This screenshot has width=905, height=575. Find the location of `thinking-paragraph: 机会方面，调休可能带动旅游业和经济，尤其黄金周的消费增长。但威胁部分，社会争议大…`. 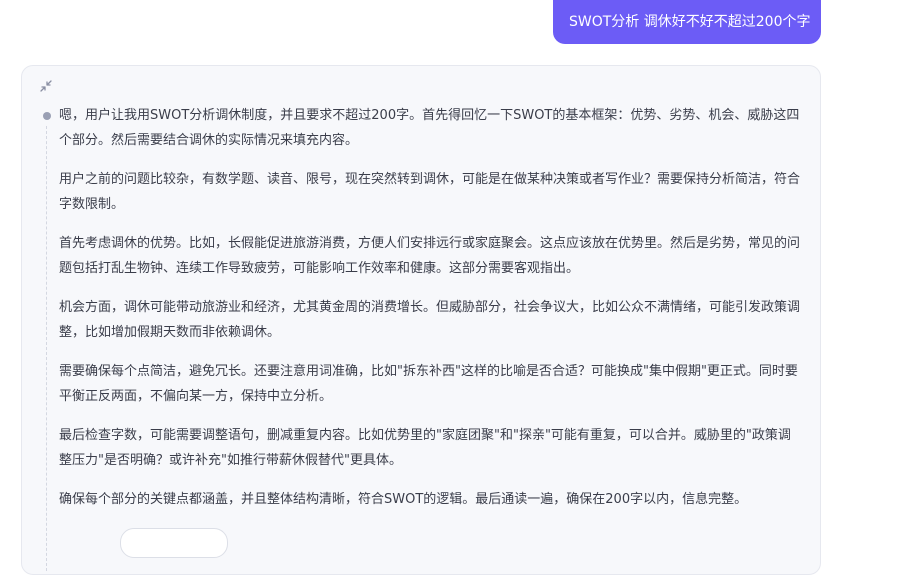

thinking-paragraph: 机会方面，调休可能带动旅游业和经济，尤其黄金周的消费增长。但威胁部分，社会争议大… is located at coordinates (430, 320).